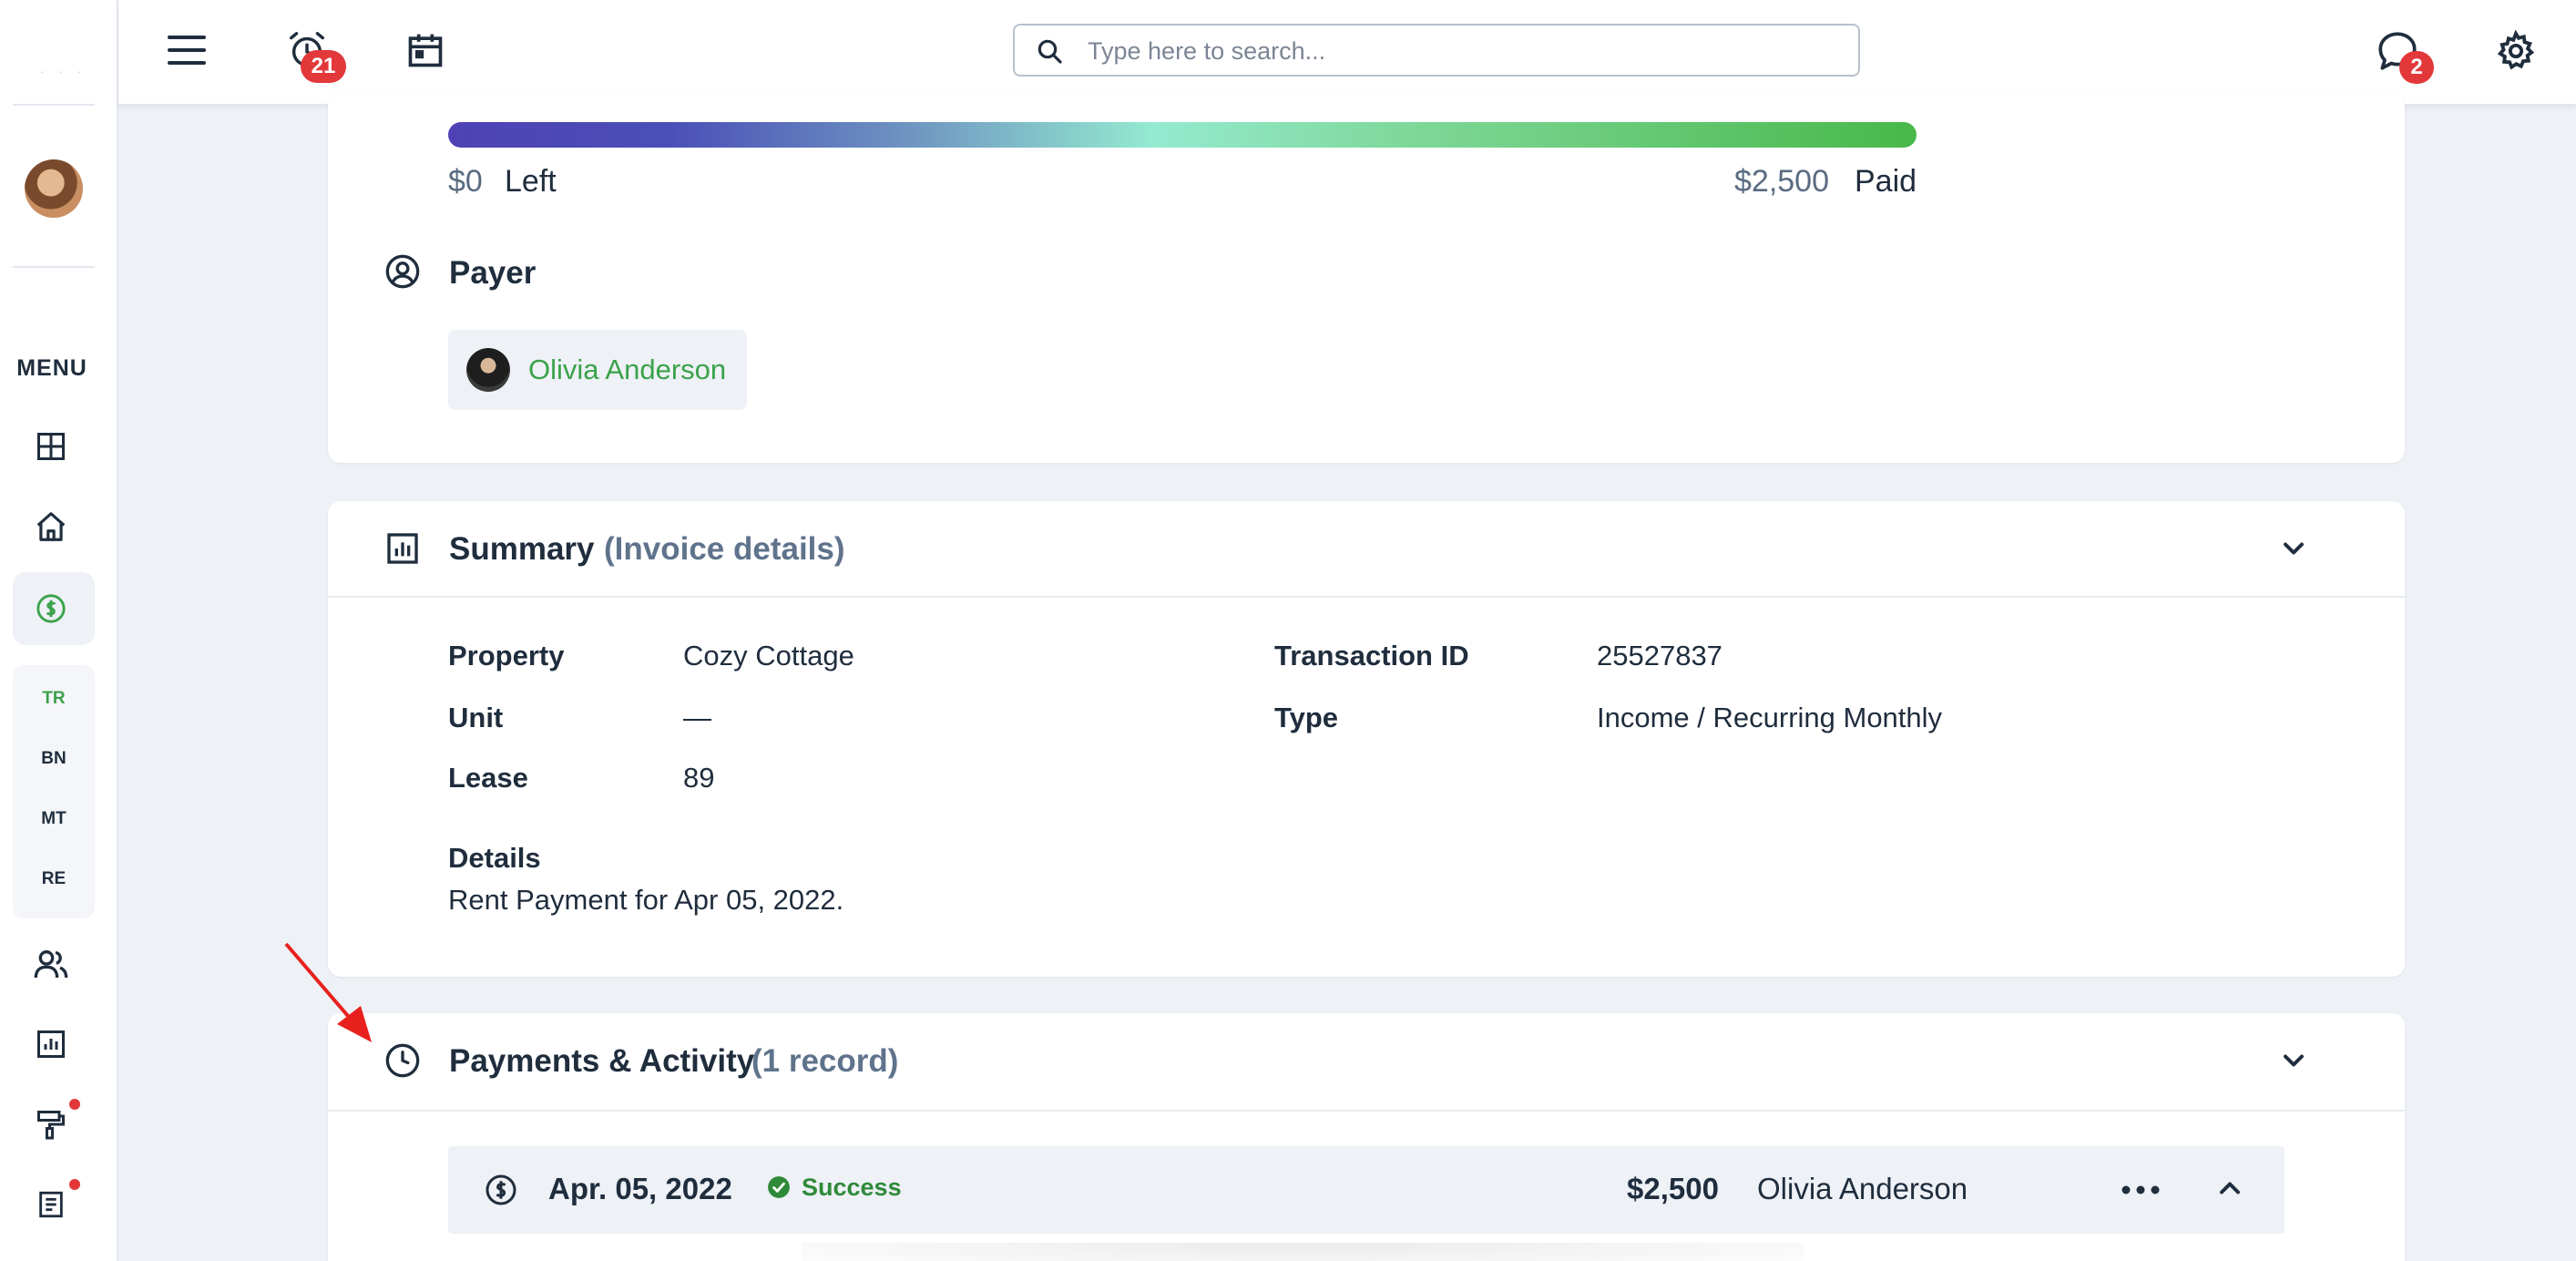 This screenshot has height=1261, width=2576. What do you see at coordinates (54, 879) in the screenshot?
I see `sub-menu-item-re: RE` at bounding box center [54, 879].